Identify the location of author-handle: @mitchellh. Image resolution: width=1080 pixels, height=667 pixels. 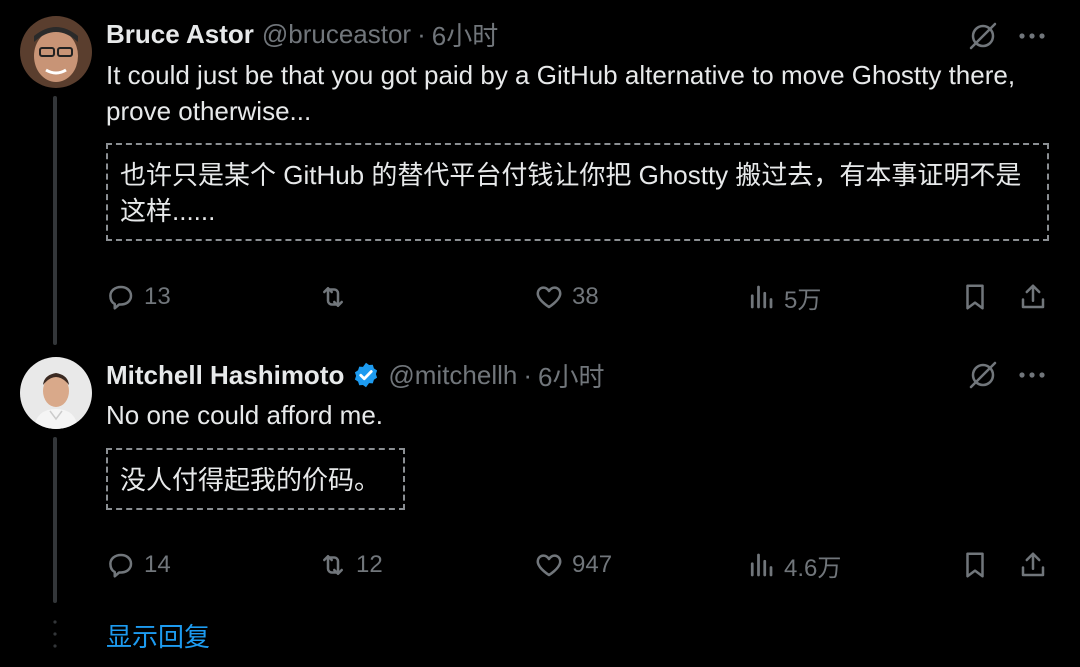
(452, 375).